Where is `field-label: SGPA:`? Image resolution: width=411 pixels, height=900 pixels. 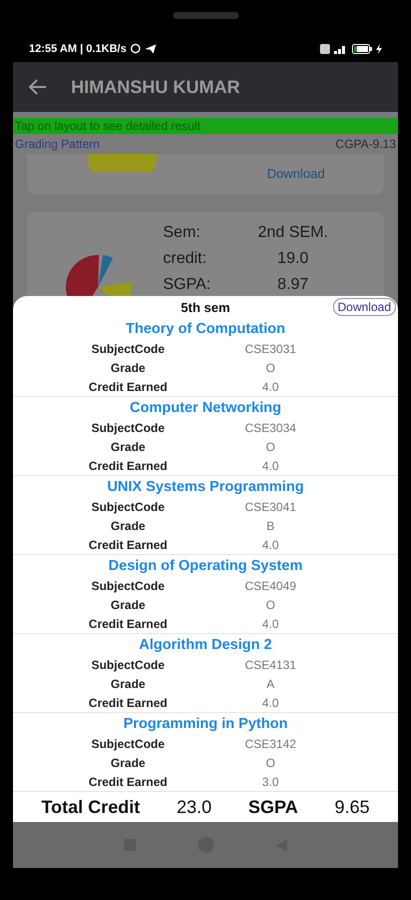
field-label: SGPA: is located at coordinates (187, 285).